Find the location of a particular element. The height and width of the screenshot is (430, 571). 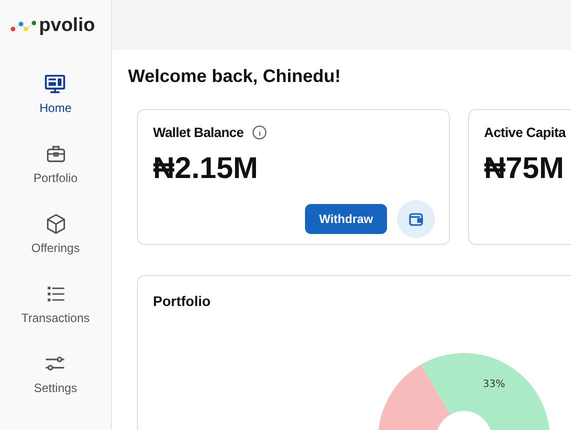

sidebar-item: Portfolio is located at coordinates (55, 164).